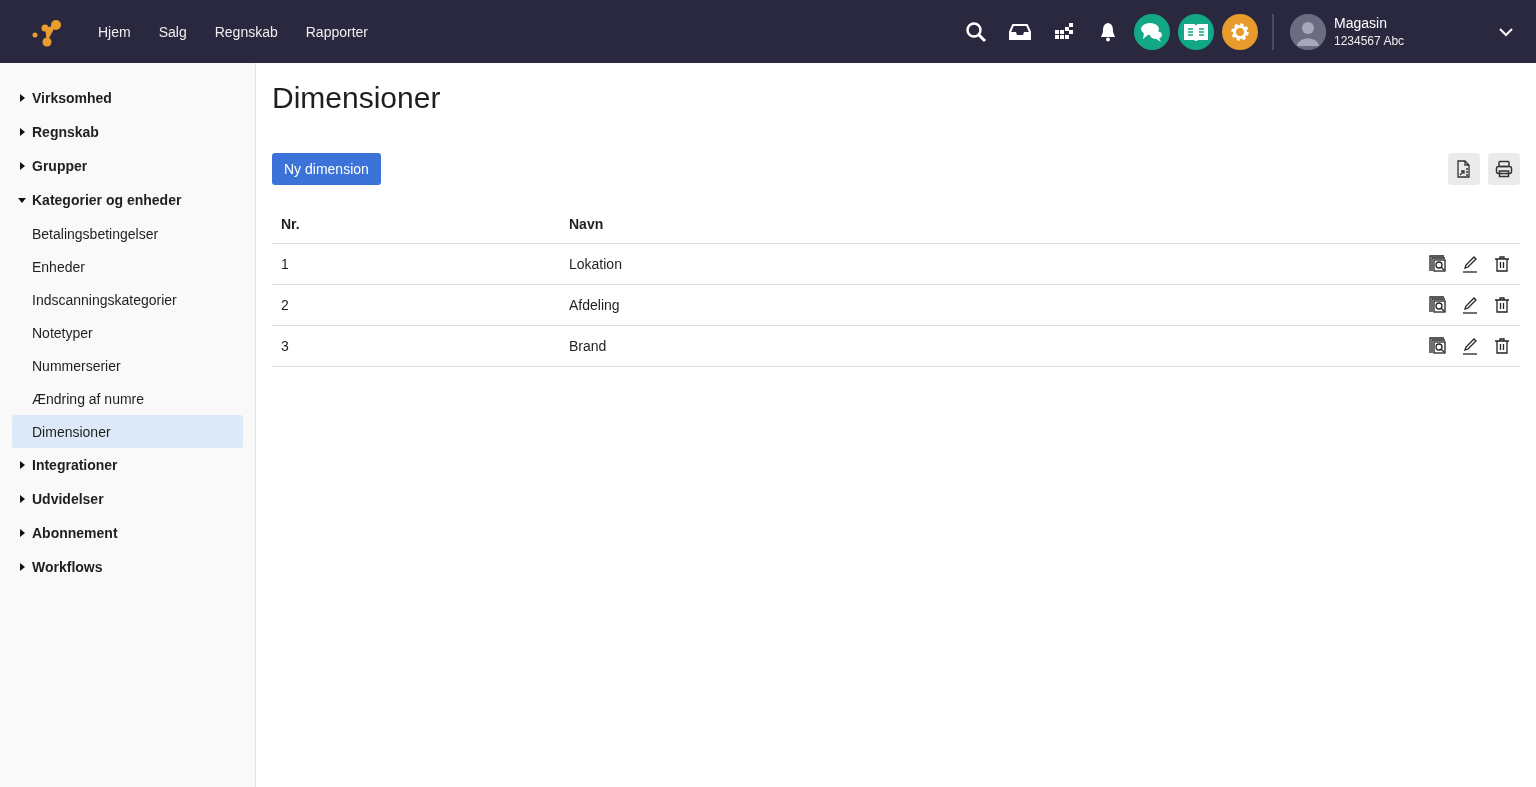 The width and height of the screenshot is (1536, 787). Describe the element at coordinates (326, 169) in the screenshot. I see `new-dimension-button: Ny dimension` at that location.